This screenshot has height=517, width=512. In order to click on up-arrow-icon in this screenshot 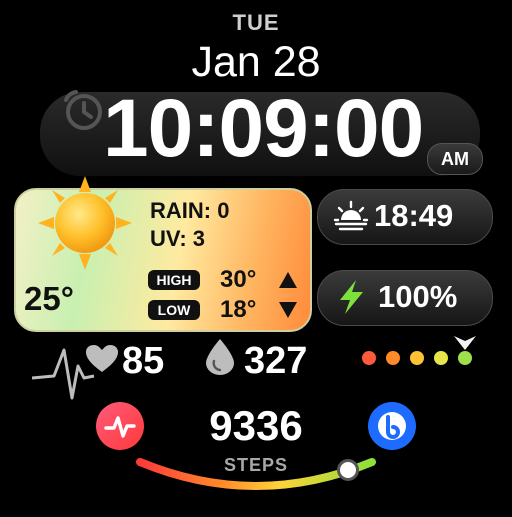, I will do `click(288, 282)`.